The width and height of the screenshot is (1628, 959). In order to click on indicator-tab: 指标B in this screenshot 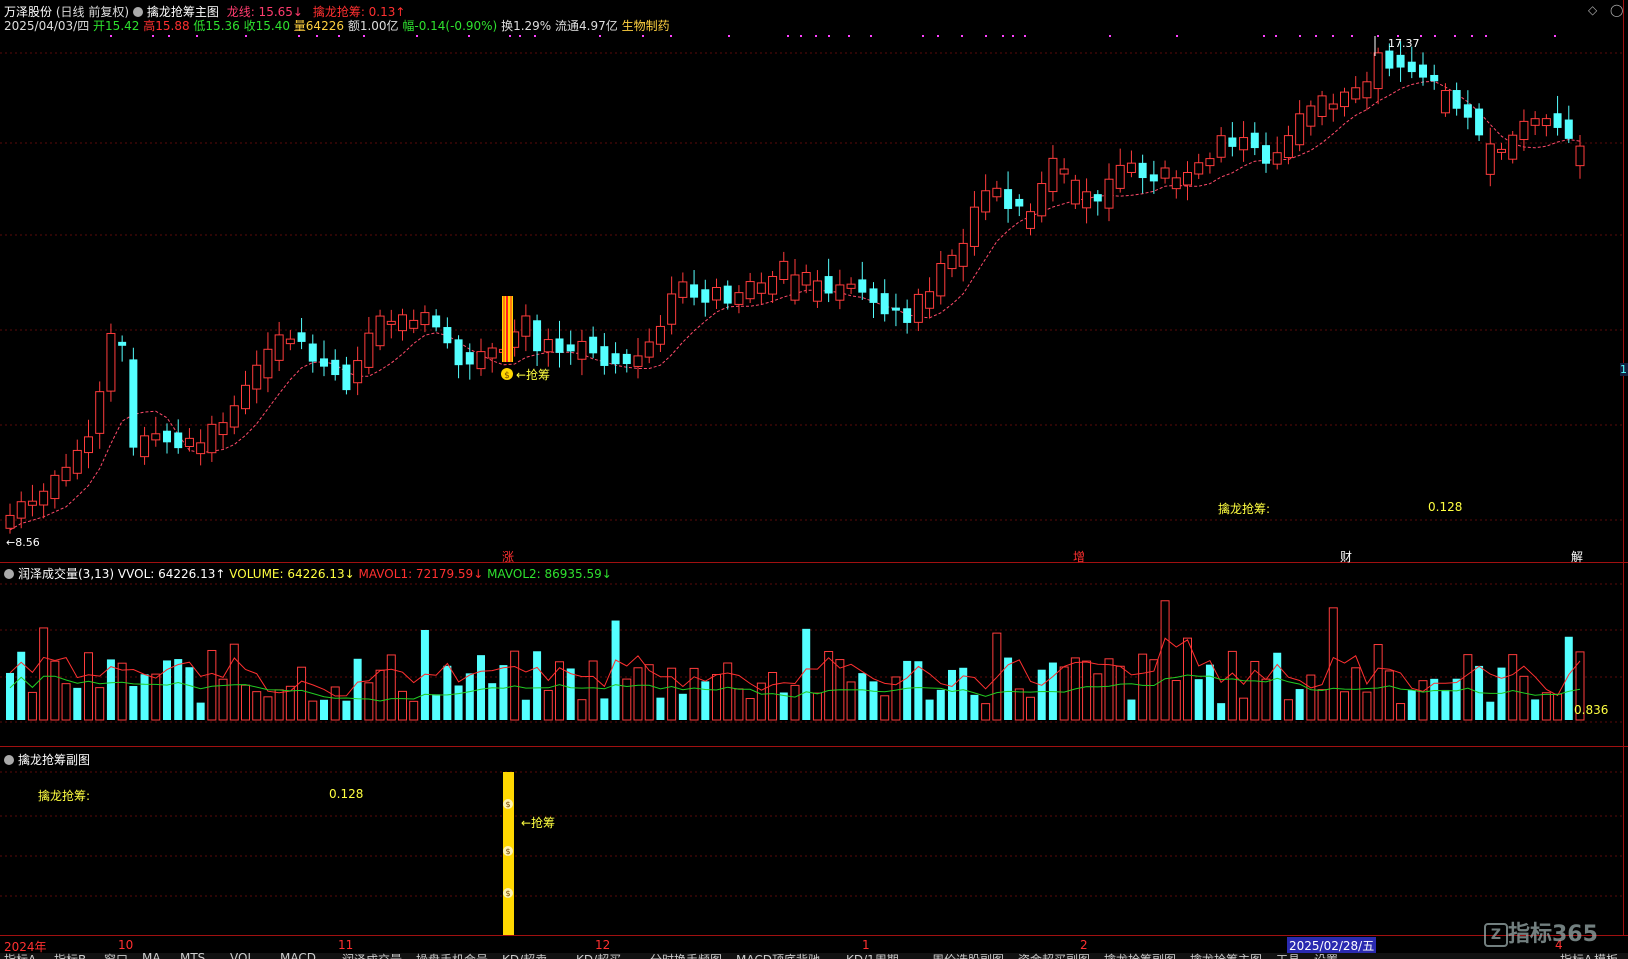, I will do `click(70, 956)`.